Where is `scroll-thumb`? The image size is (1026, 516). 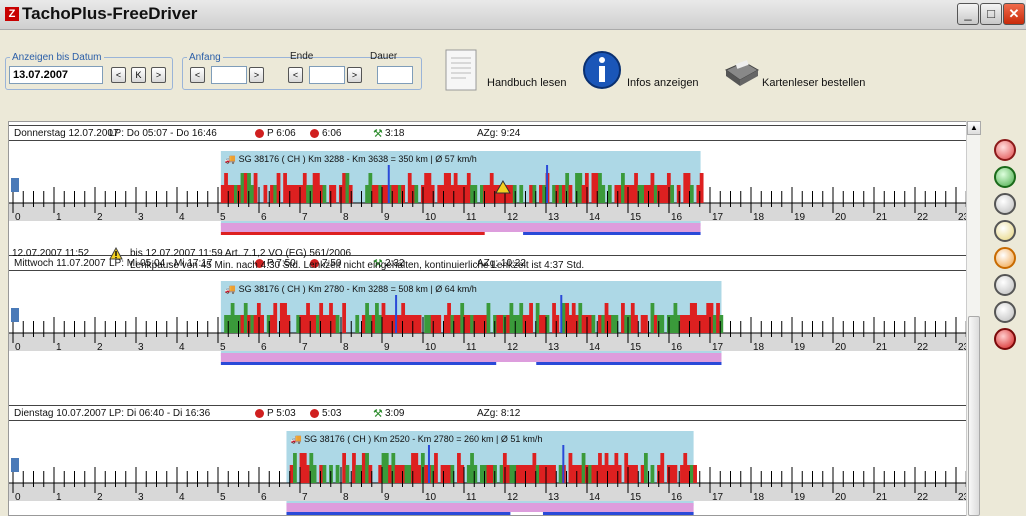 scroll-thumb is located at coordinates (974, 416).